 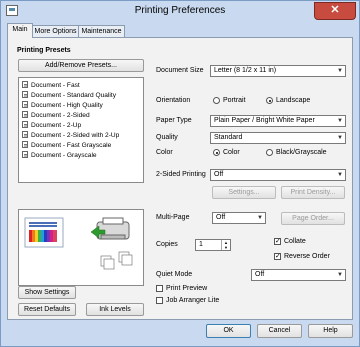 I want to click on printer-icon, so click(x=110, y=228).